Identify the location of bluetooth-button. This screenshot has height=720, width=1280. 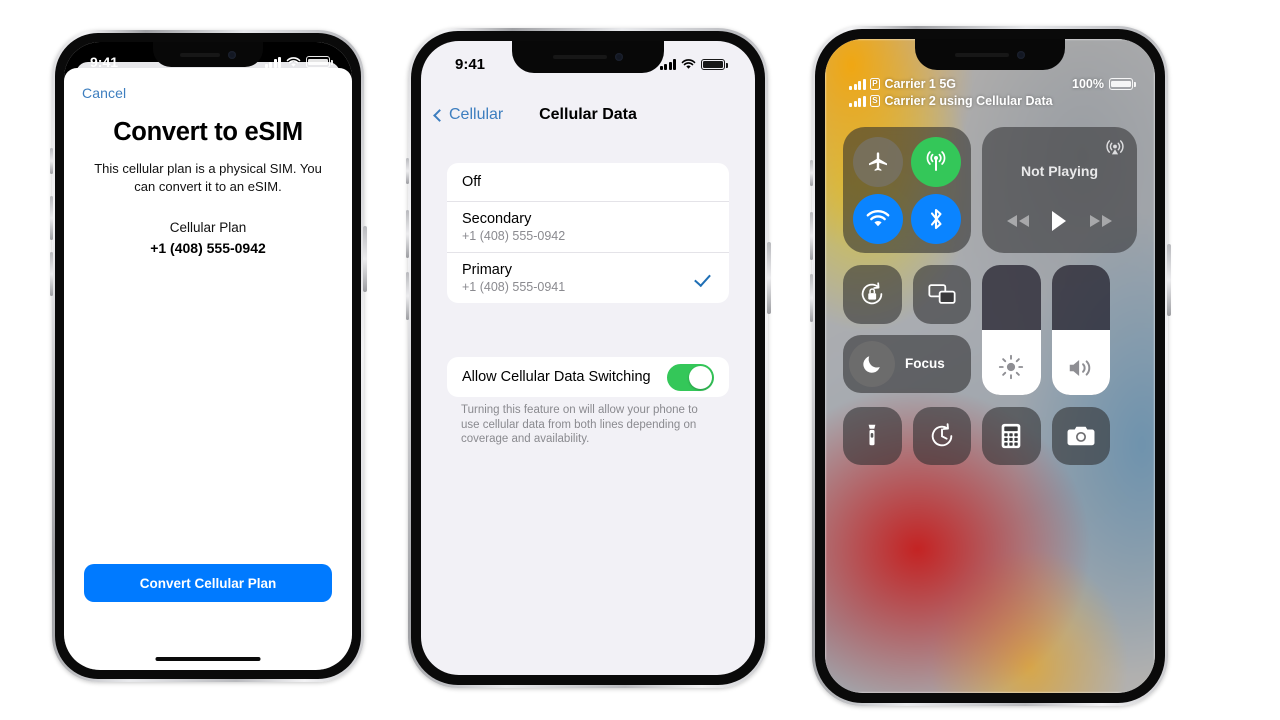
(936, 218).